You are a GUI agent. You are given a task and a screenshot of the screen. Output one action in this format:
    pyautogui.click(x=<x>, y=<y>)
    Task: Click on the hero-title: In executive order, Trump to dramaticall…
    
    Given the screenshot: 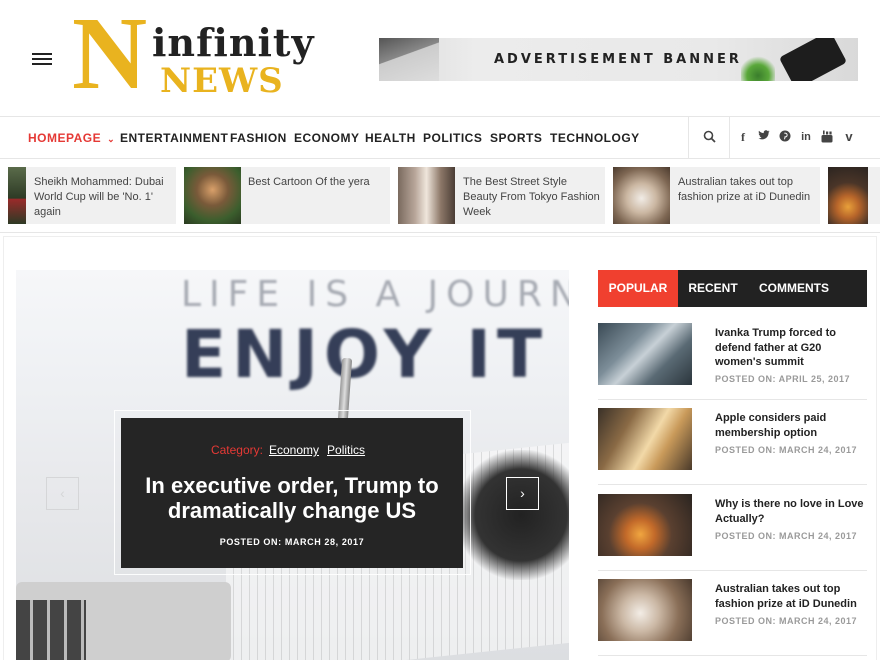 What is the action you would take?
    pyautogui.click(x=292, y=498)
    